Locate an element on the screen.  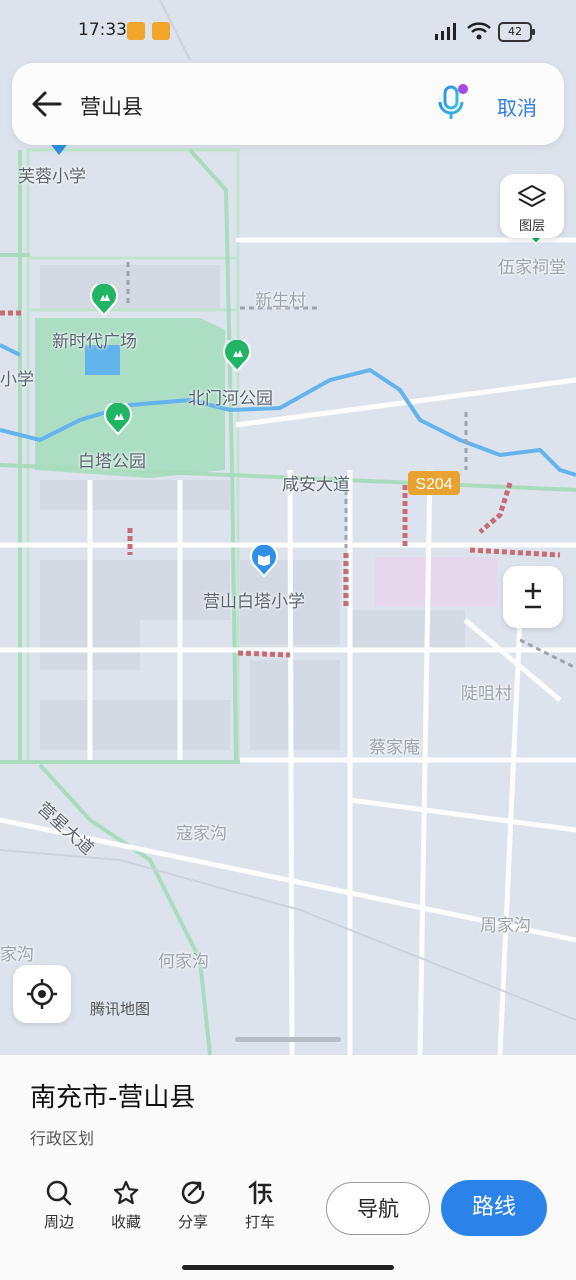
taxi-icon is located at coordinates (260, 1192).